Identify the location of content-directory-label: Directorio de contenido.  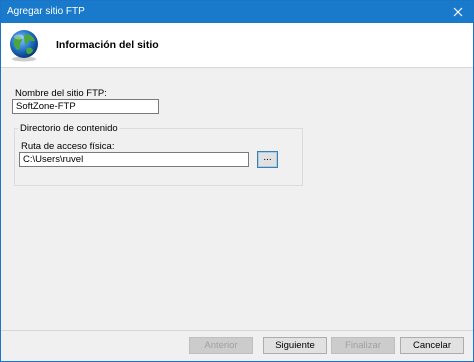
(69, 128).